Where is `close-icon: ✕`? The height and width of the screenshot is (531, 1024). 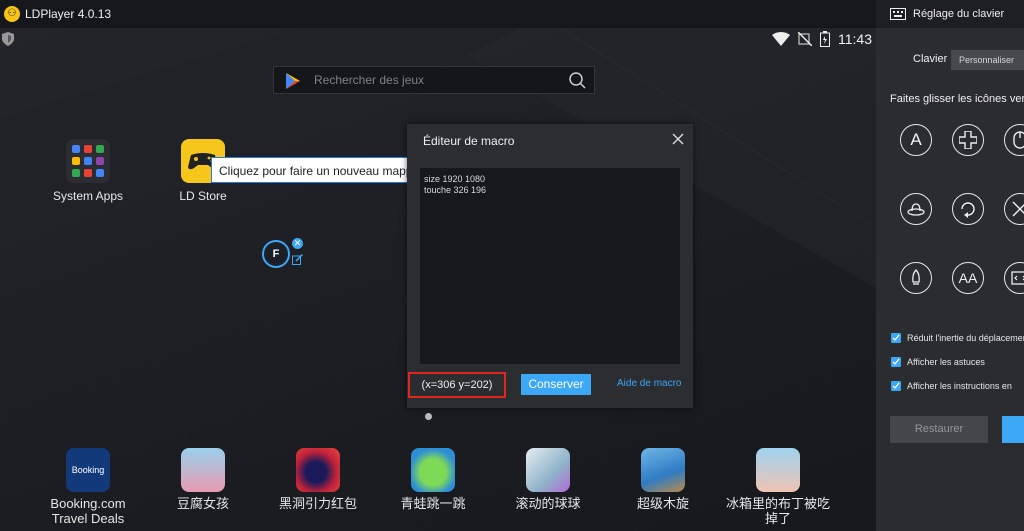 close-icon: ✕ is located at coordinates (297, 243).